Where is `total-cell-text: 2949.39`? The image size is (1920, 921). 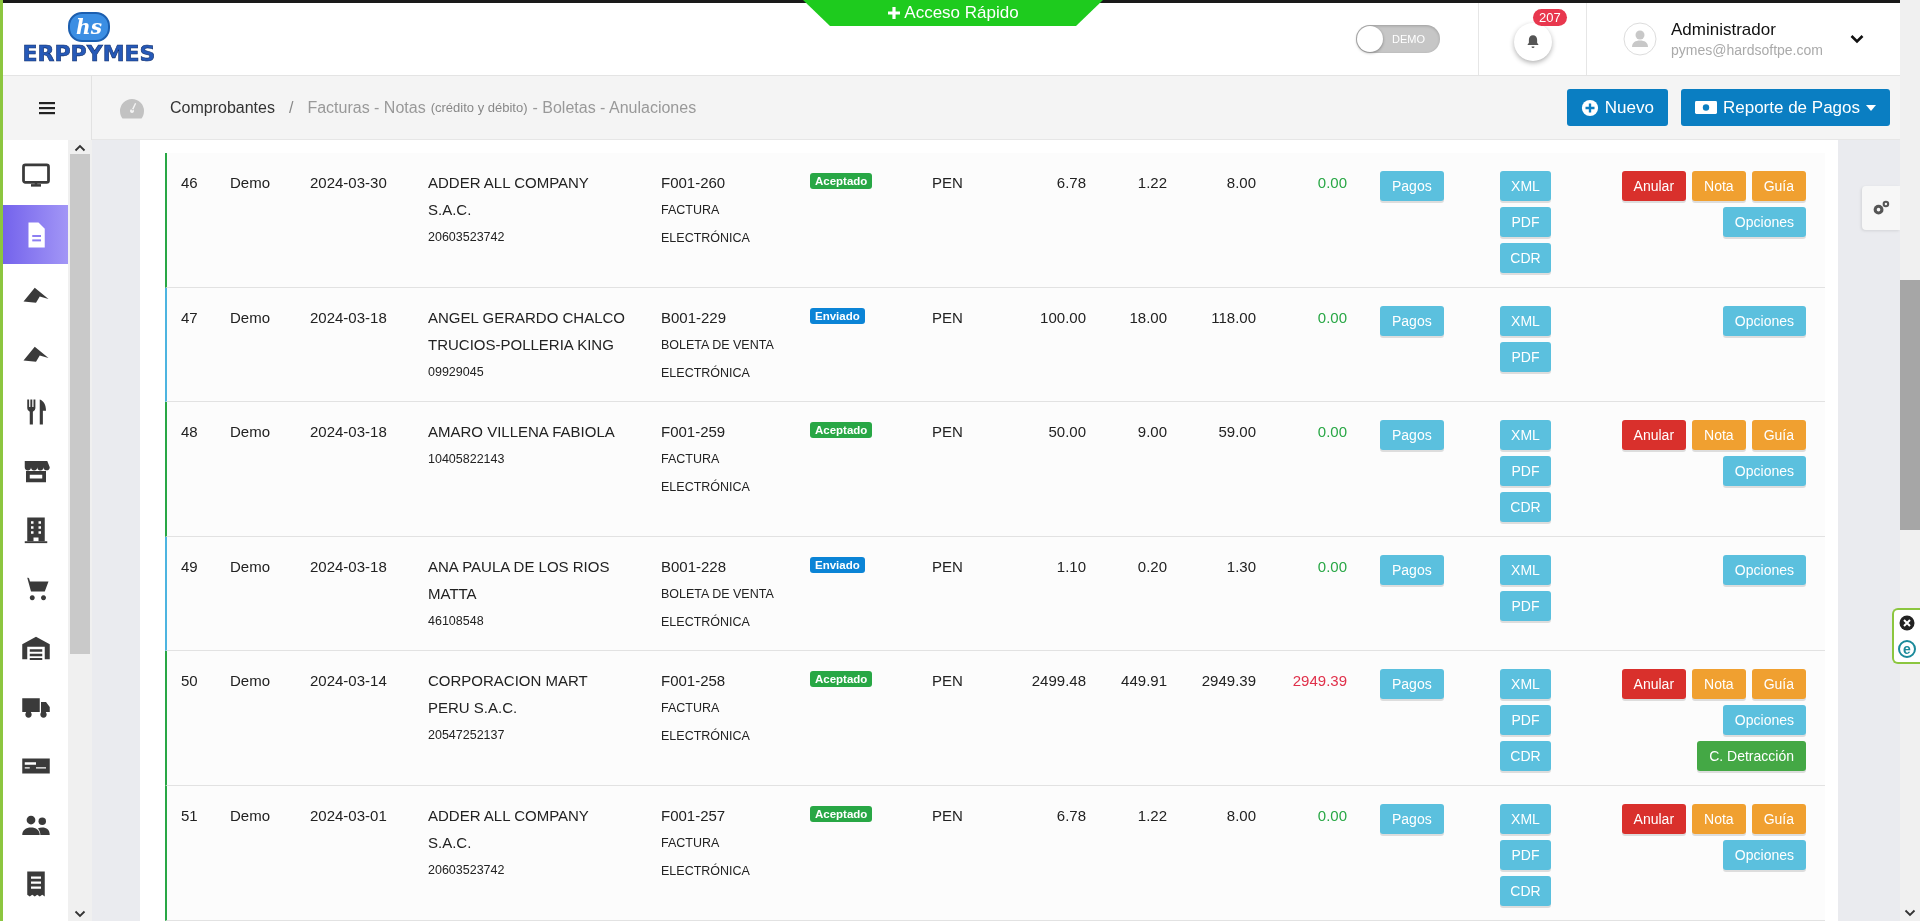 total-cell-text: 2949.39 is located at coordinates (1228, 681).